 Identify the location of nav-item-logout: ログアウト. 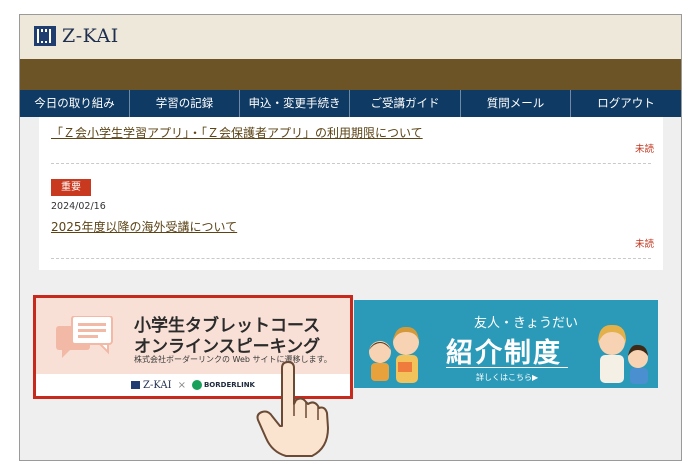
(626, 103).